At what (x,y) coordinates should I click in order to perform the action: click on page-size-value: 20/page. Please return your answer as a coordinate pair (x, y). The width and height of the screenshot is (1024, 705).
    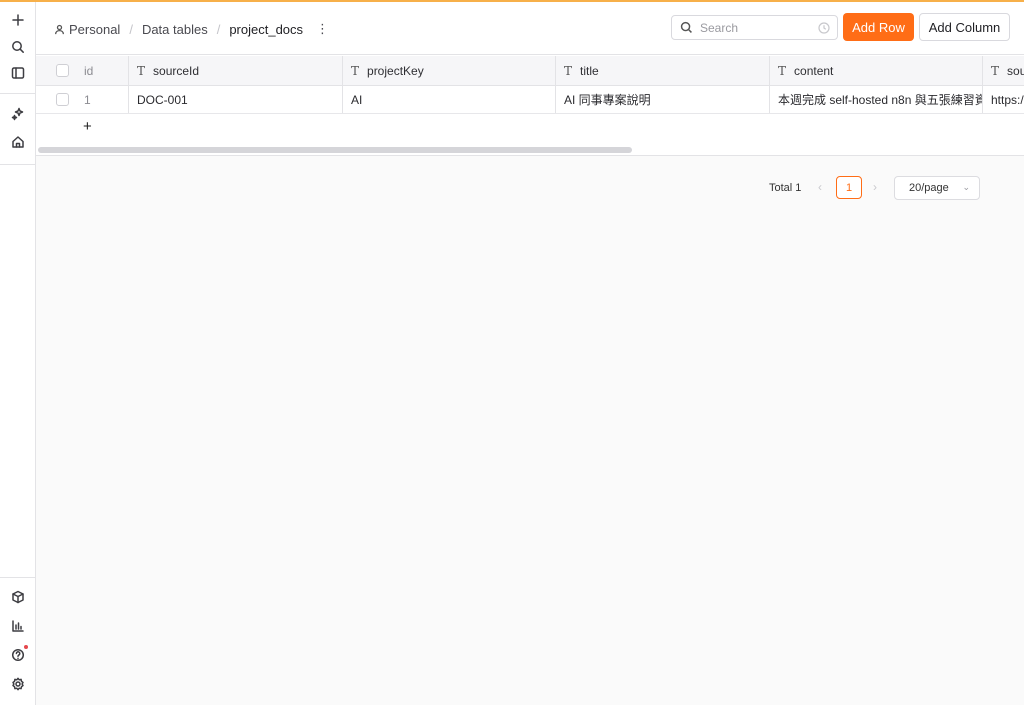
    Looking at the image, I should click on (929, 188).